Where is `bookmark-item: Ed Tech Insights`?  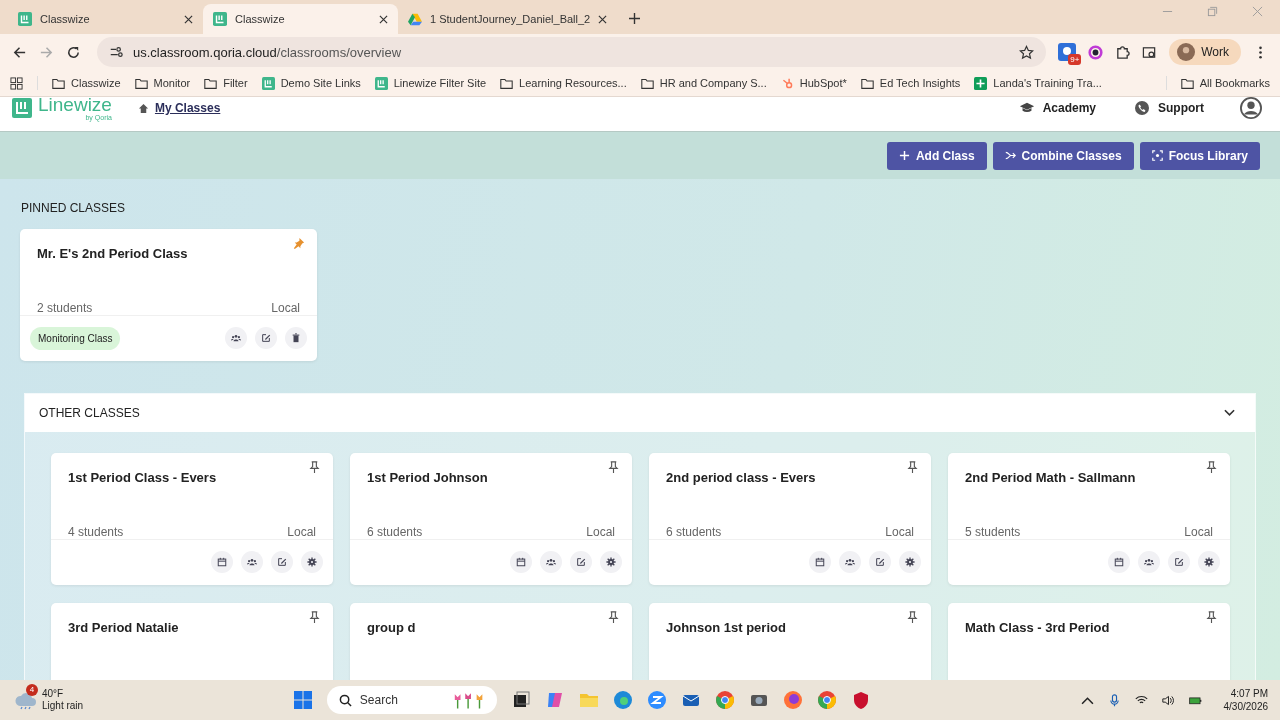
bookmark-item: Ed Tech Insights is located at coordinates (910, 83).